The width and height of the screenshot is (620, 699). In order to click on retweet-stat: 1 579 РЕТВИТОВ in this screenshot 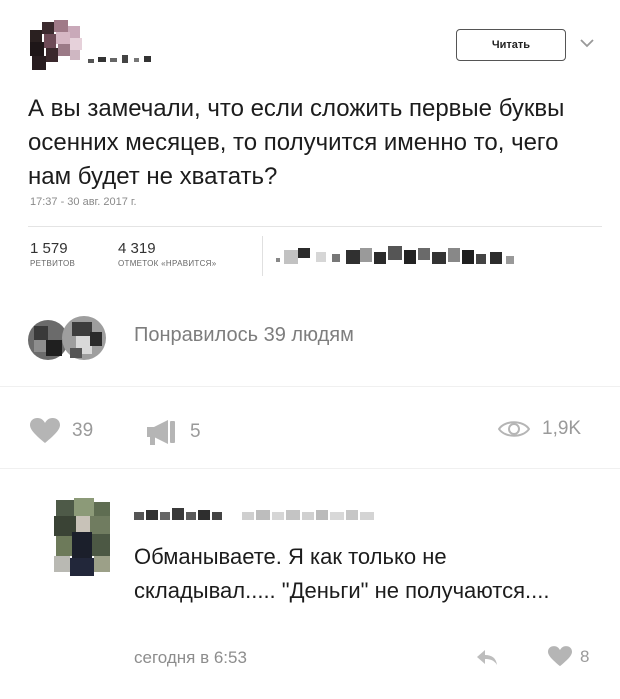, I will do `click(52, 254)`.